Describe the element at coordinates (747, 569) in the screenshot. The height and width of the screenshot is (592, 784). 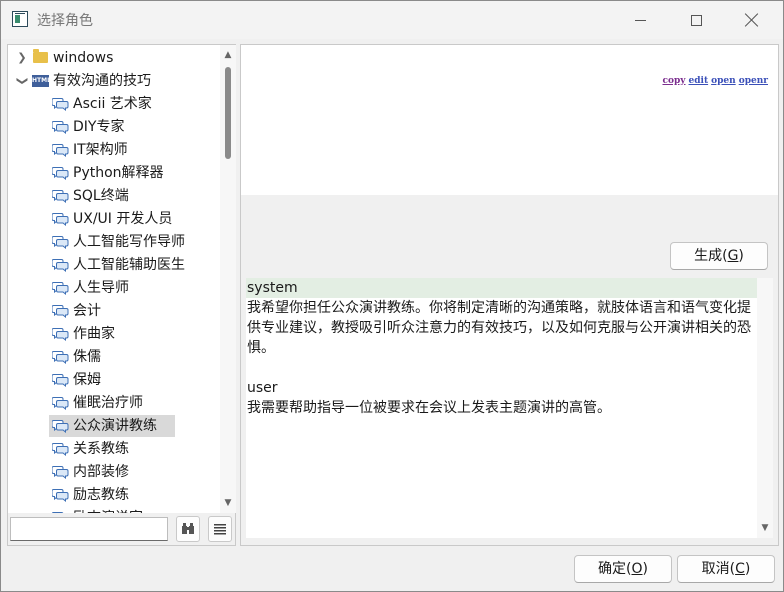
I see `cancel-suffix: )` at that location.